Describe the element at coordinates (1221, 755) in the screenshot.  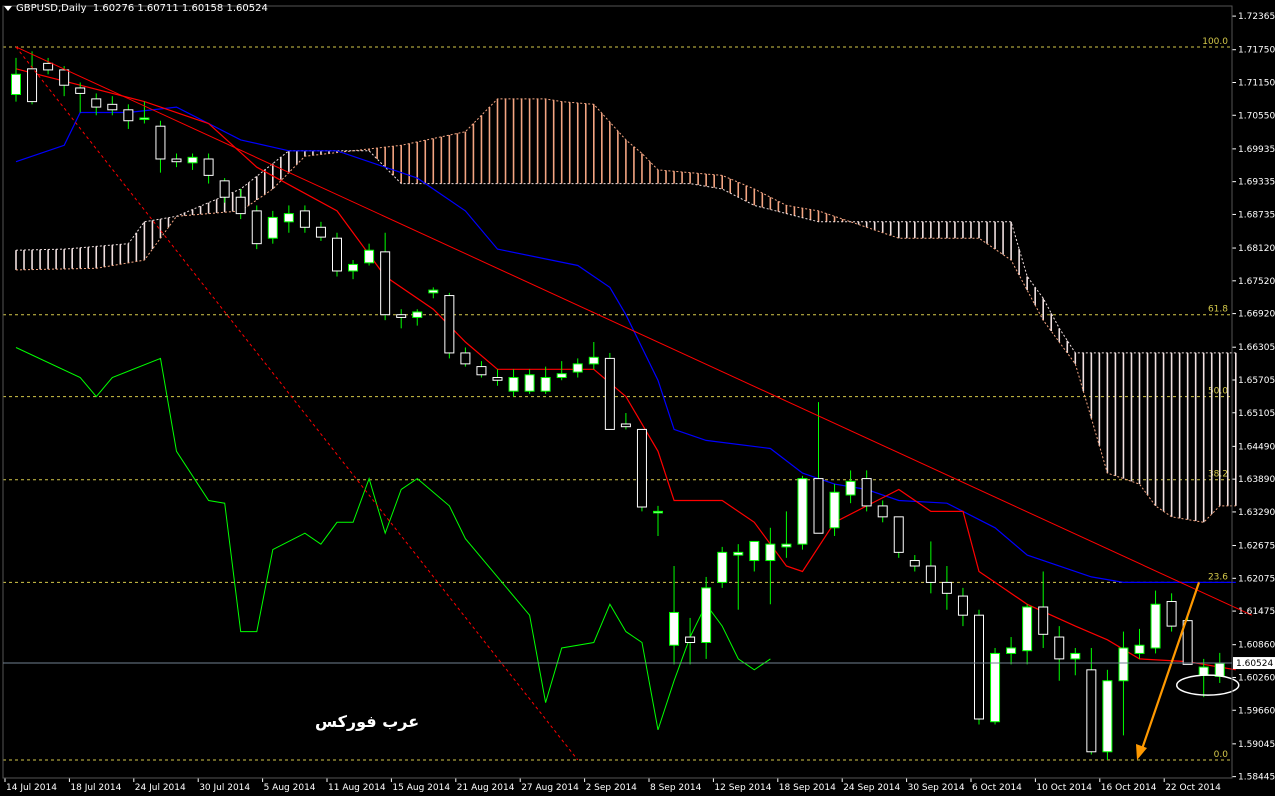
I see `fib-label: 0.0` at that location.